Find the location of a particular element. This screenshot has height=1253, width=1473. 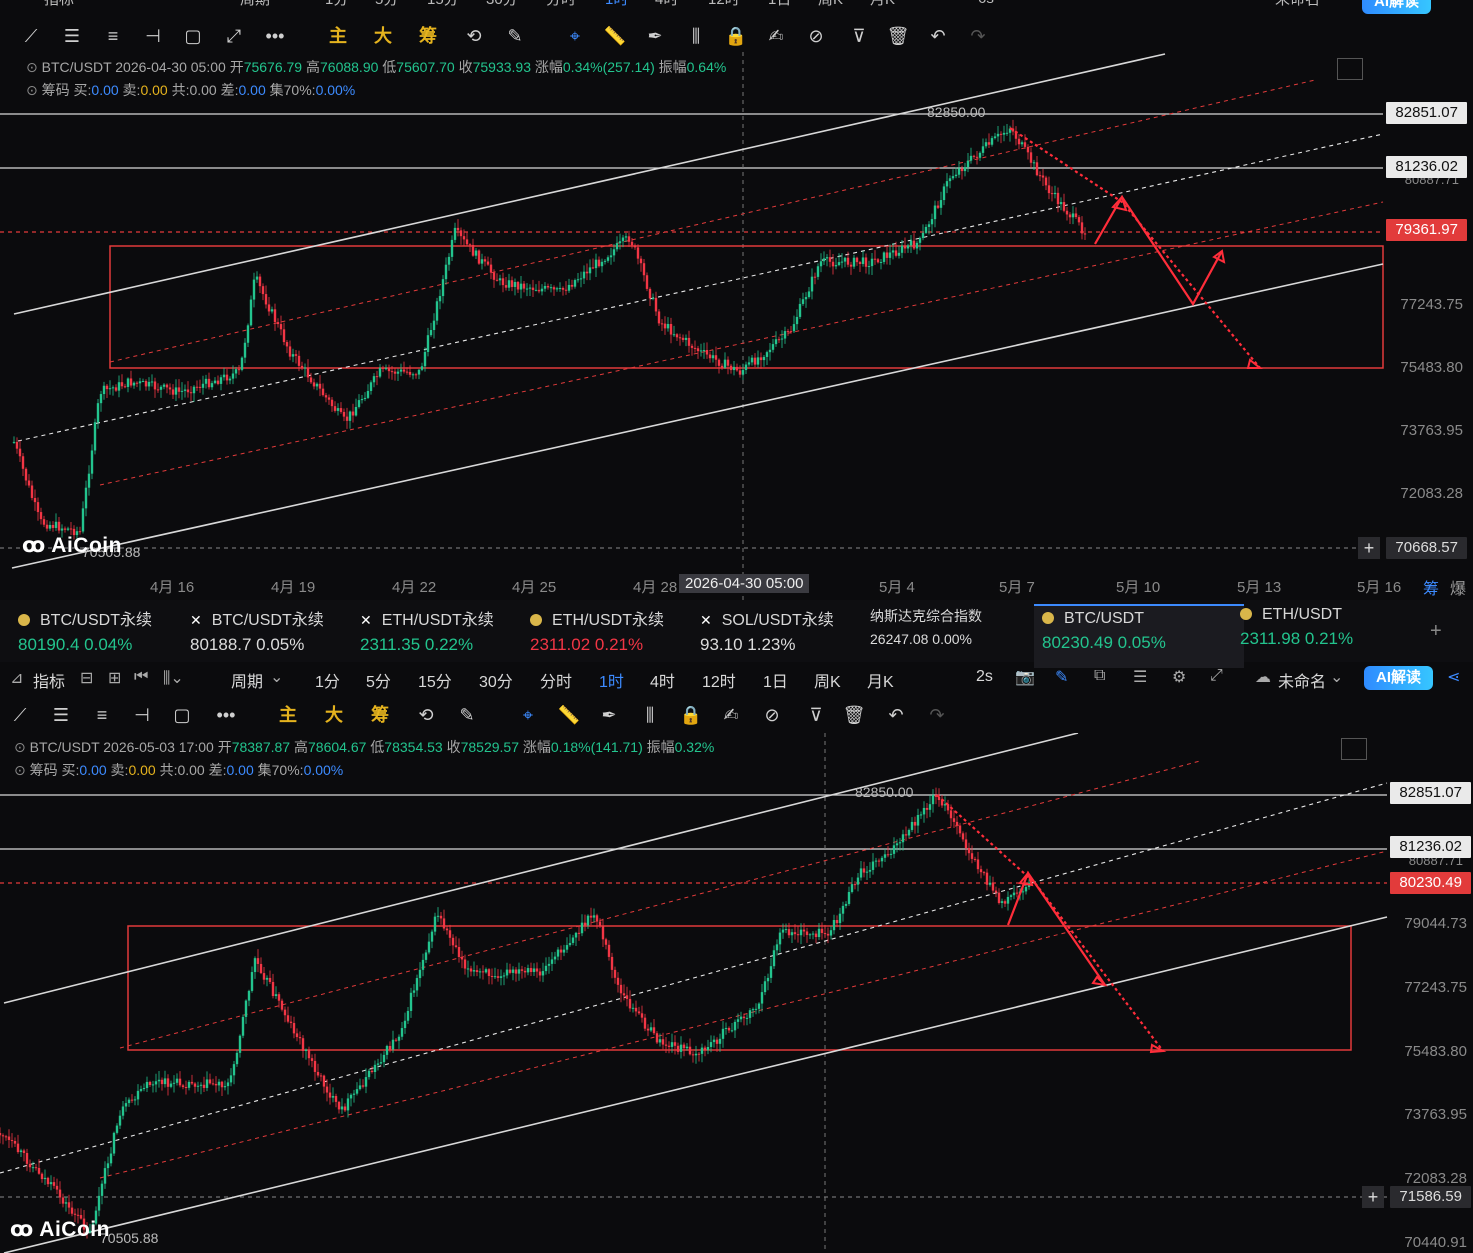

chip-side-button: 筹 is located at coordinates (1431, 587).